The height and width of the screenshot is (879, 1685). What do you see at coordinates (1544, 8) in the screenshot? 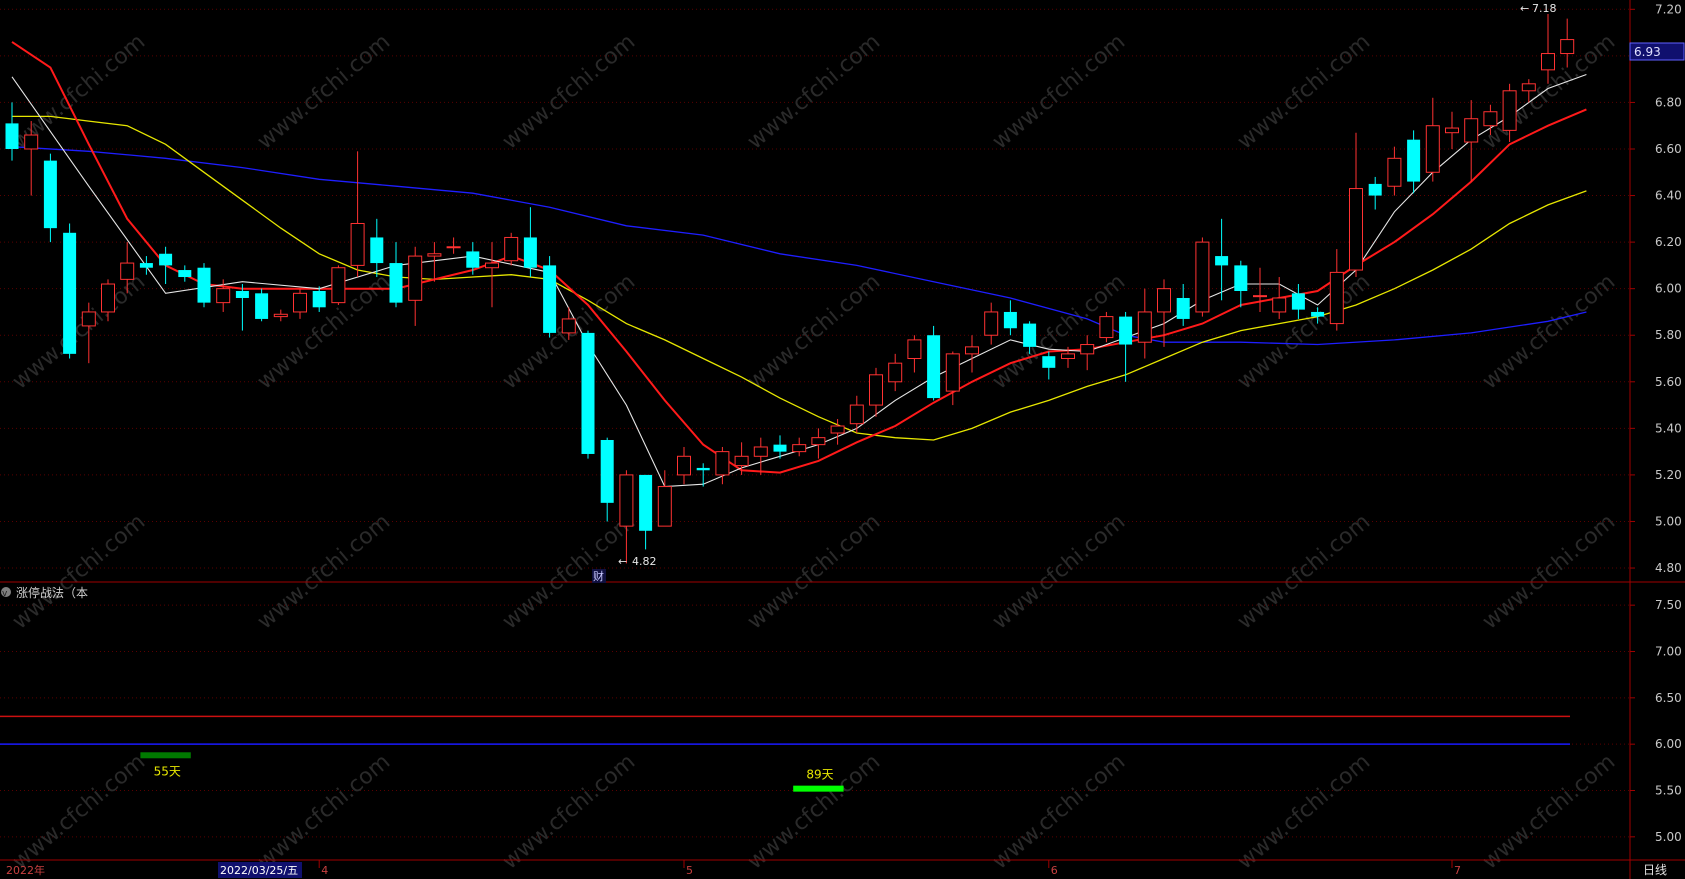
I see `high-price-annotation: 7.18` at bounding box center [1544, 8].